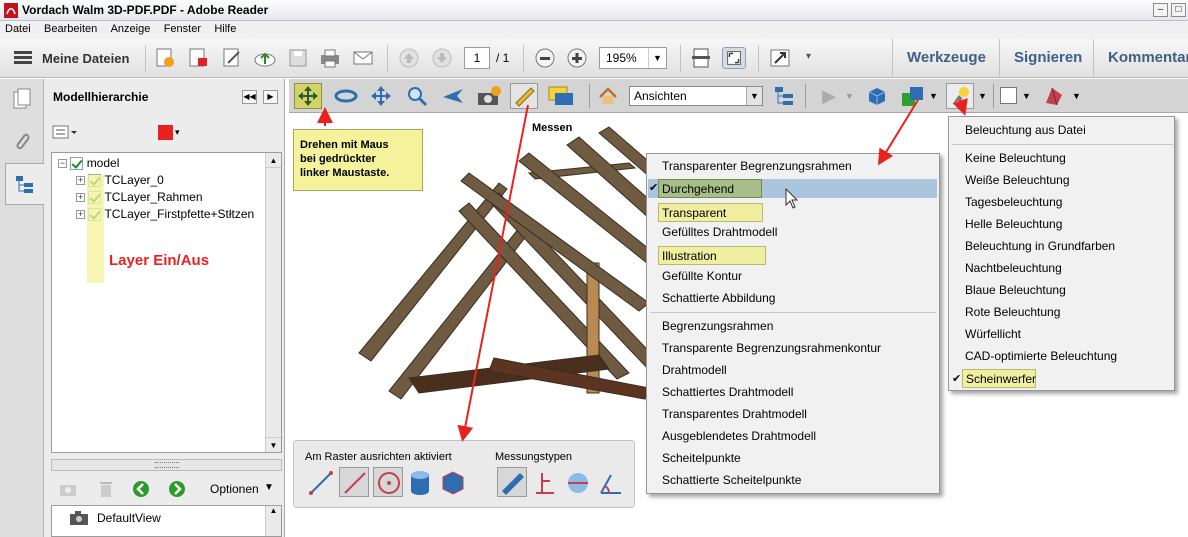 Image resolution: width=1188 pixels, height=537 pixels. What do you see at coordinates (561, 96) in the screenshot?
I see `comment-3d-icon` at bounding box center [561, 96].